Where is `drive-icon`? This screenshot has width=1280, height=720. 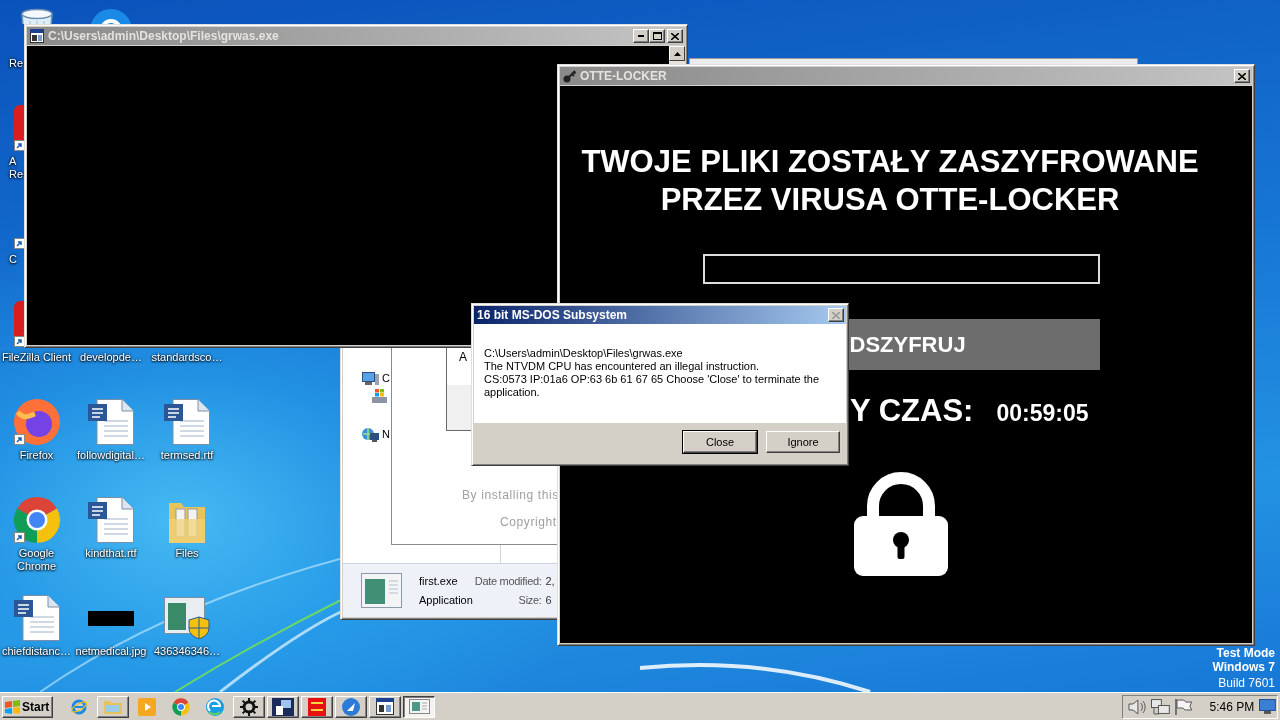
drive-icon is located at coordinates (379, 395).